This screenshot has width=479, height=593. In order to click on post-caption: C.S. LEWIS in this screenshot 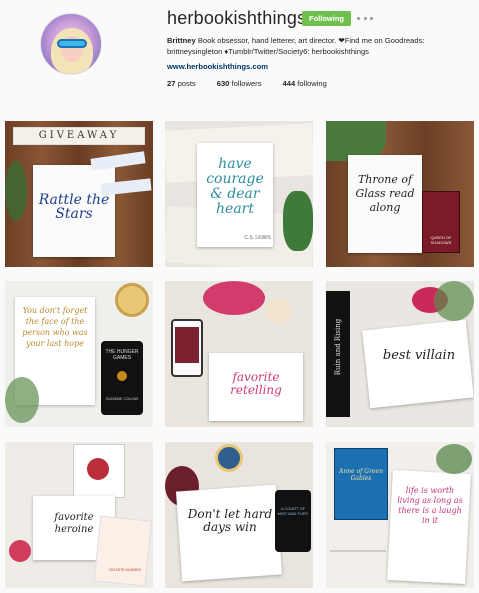, I will do `click(257, 238)`.